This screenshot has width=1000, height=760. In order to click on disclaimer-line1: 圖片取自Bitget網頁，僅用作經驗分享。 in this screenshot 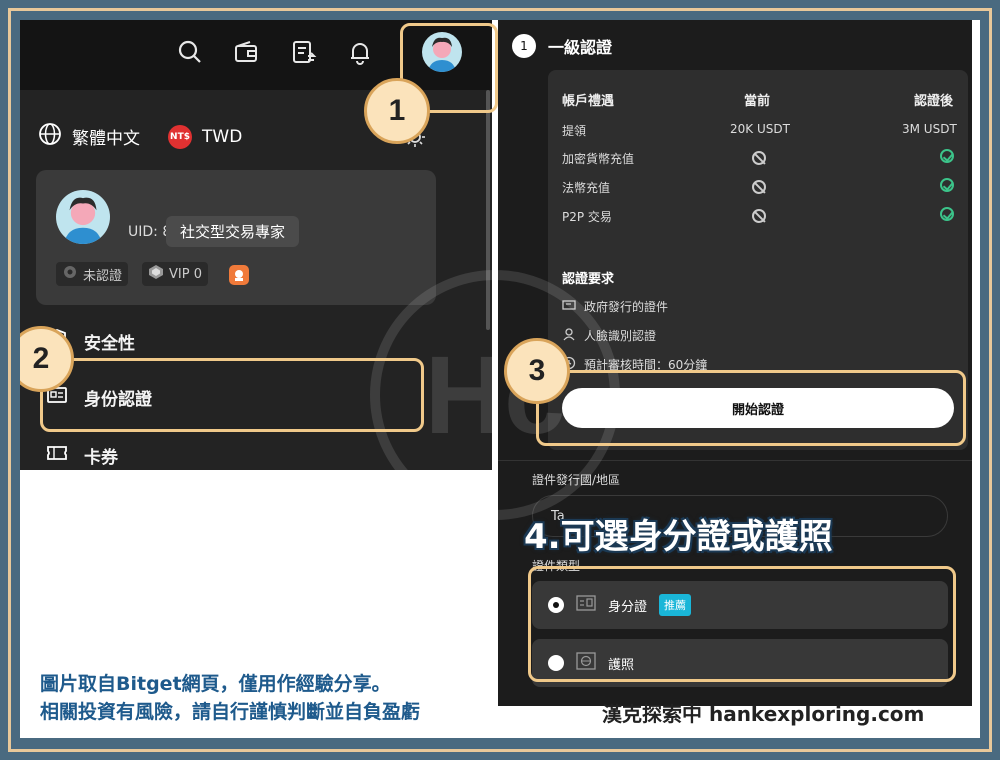, I will do `click(215, 684)`.